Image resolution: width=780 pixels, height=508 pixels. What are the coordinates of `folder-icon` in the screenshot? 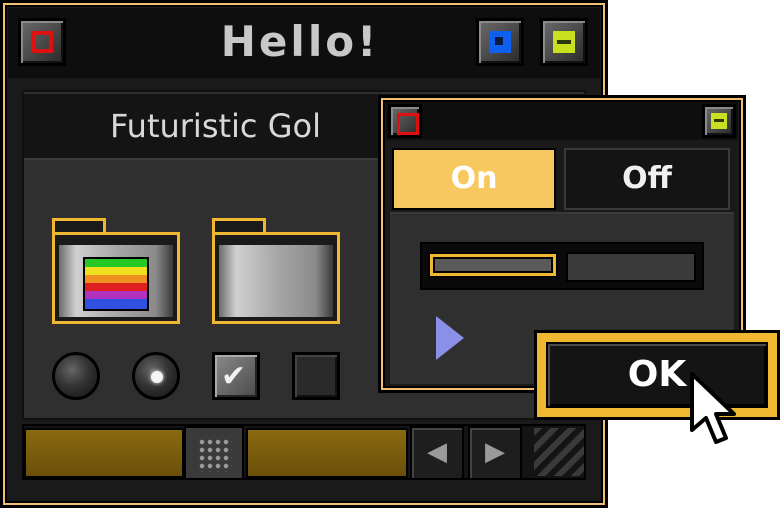 It's located at (276, 278).